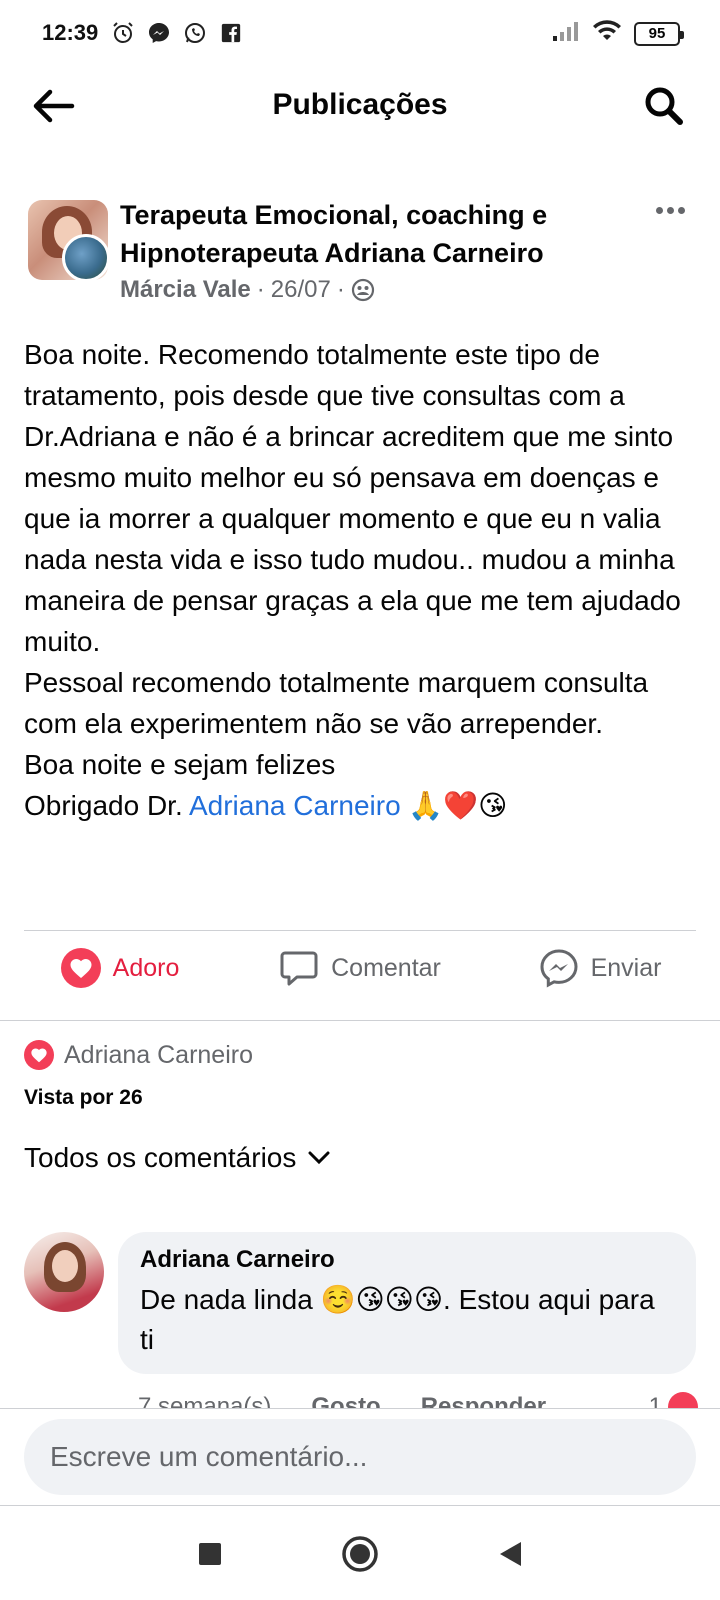 This screenshot has width=720, height=1600. Describe the element at coordinates (231, 33) in the screenshot. I see `facebook-icon` at that location.